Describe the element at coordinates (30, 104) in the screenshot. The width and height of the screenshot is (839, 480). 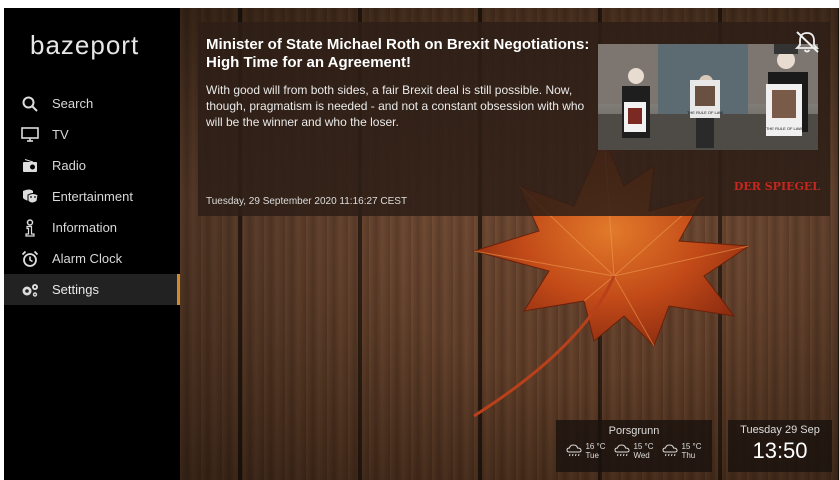
I see `search-icon` at that location.